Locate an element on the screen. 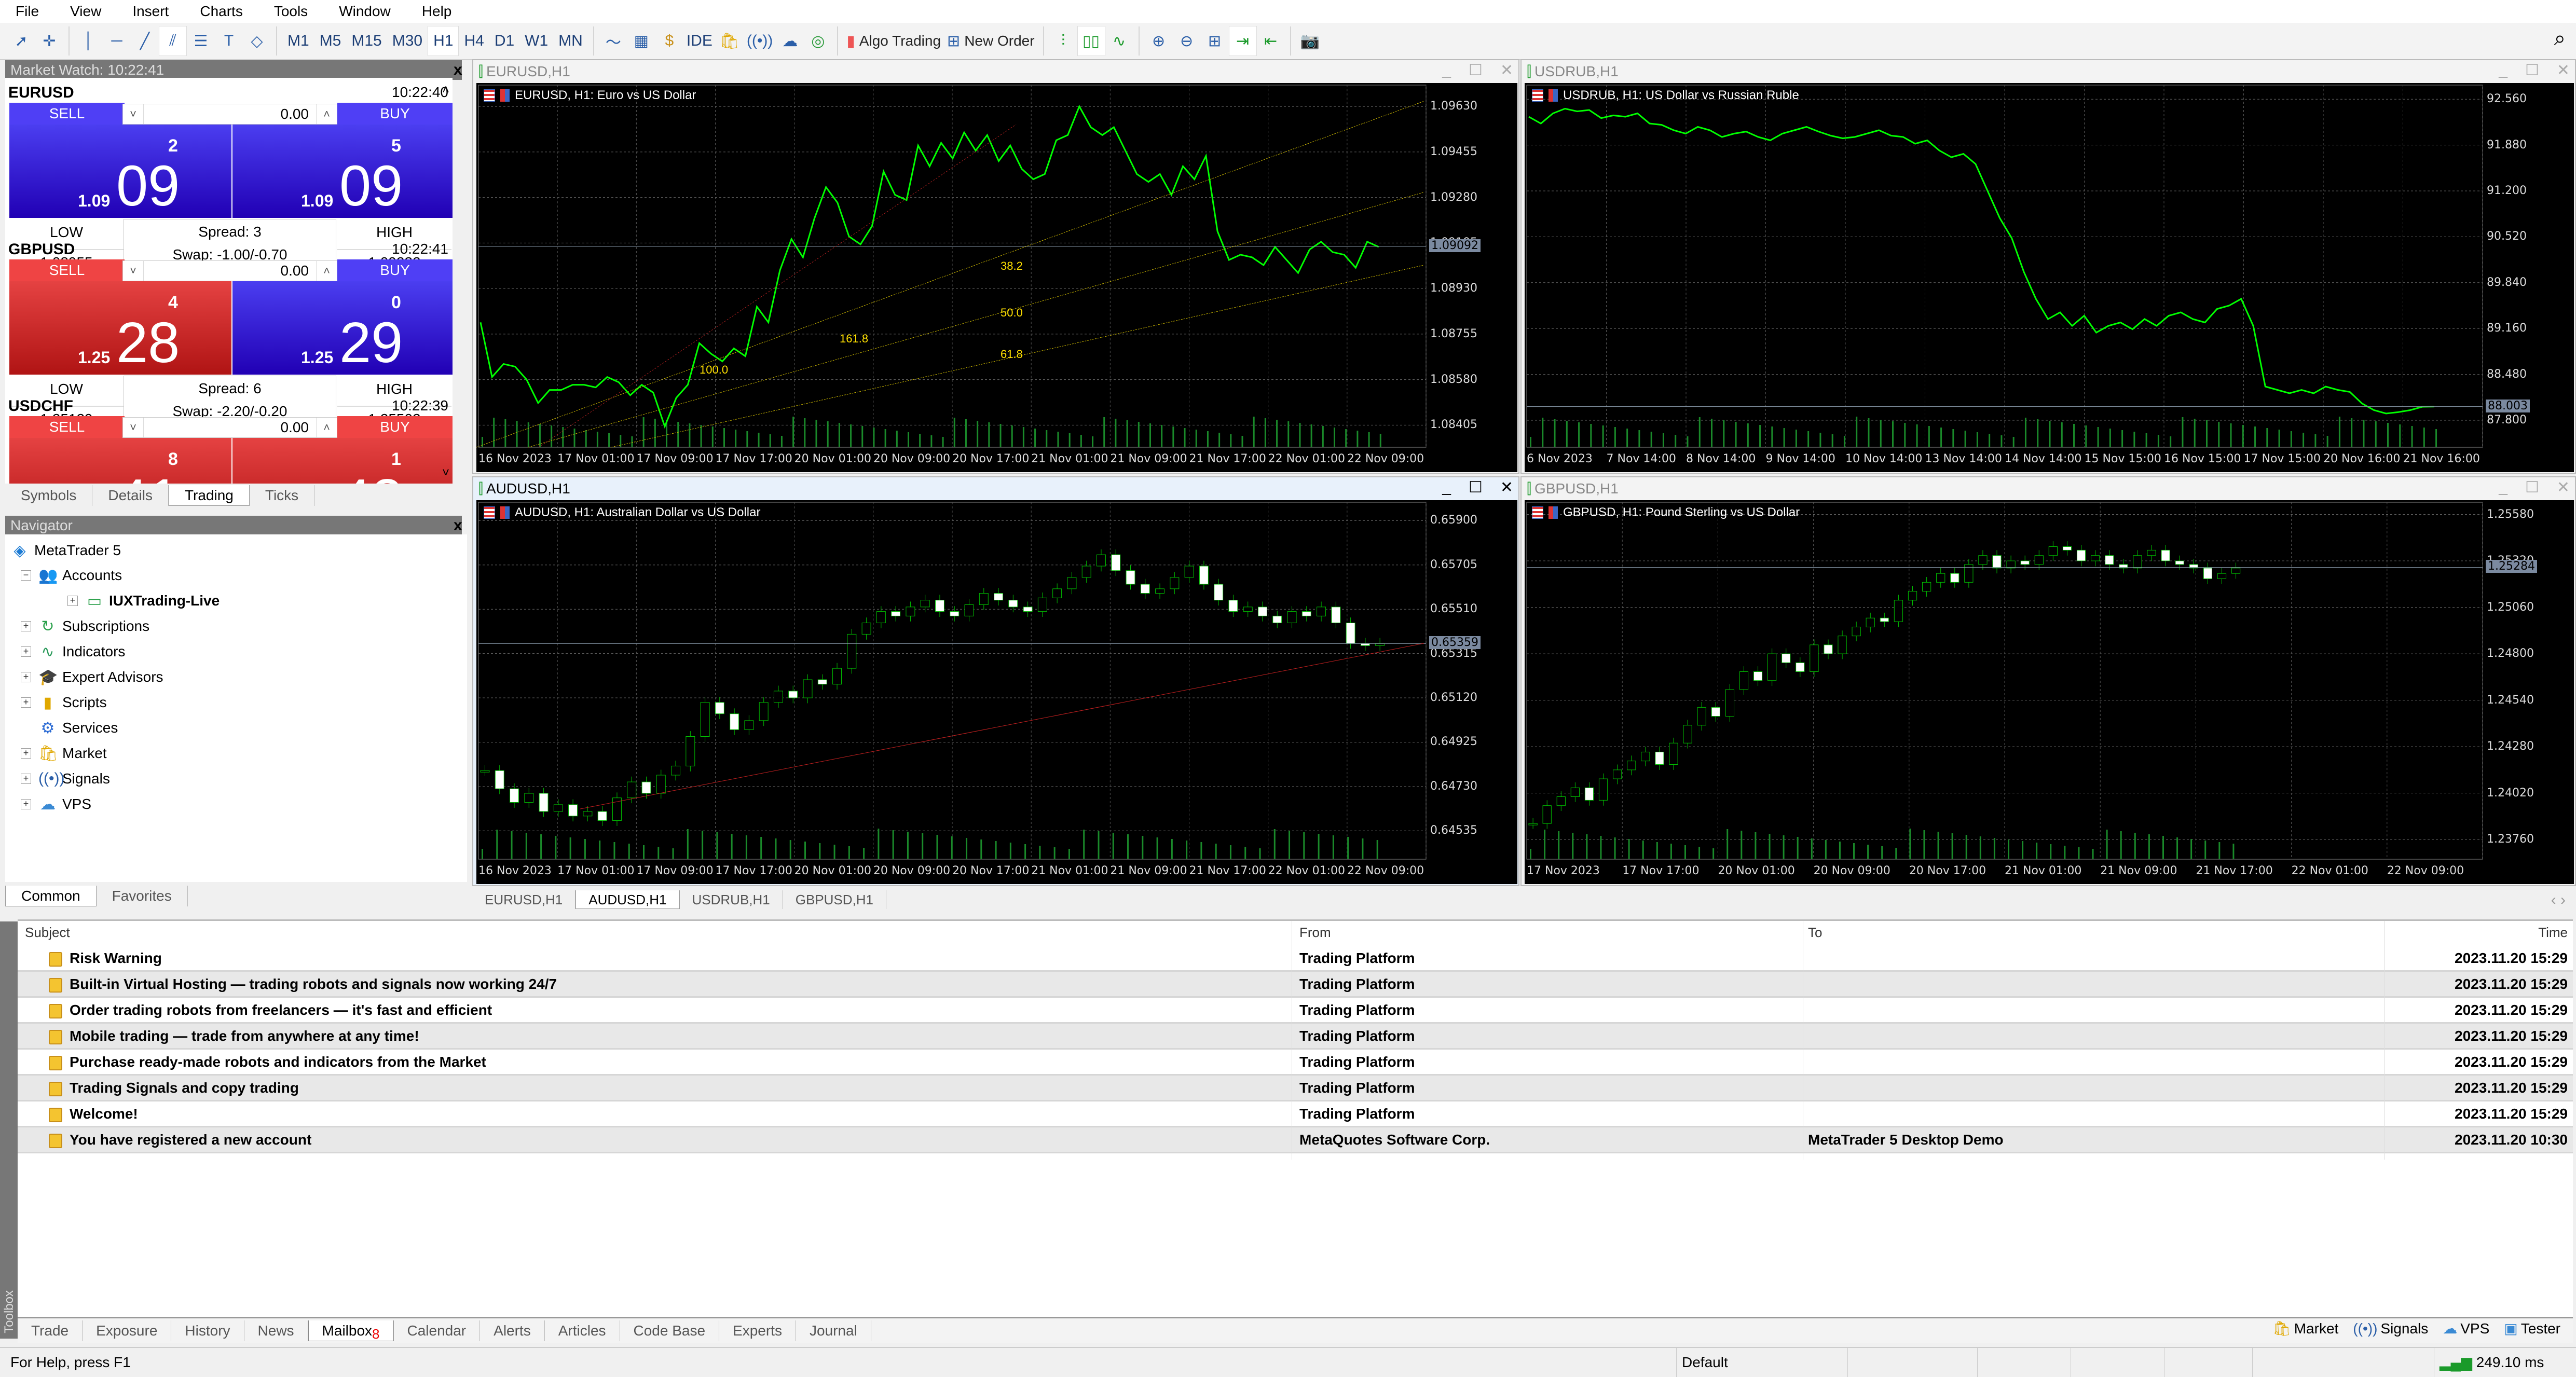 The image size is (2576, 1377). nav-item-vps: + ☁ VPS is located at coordinates (56, 804).